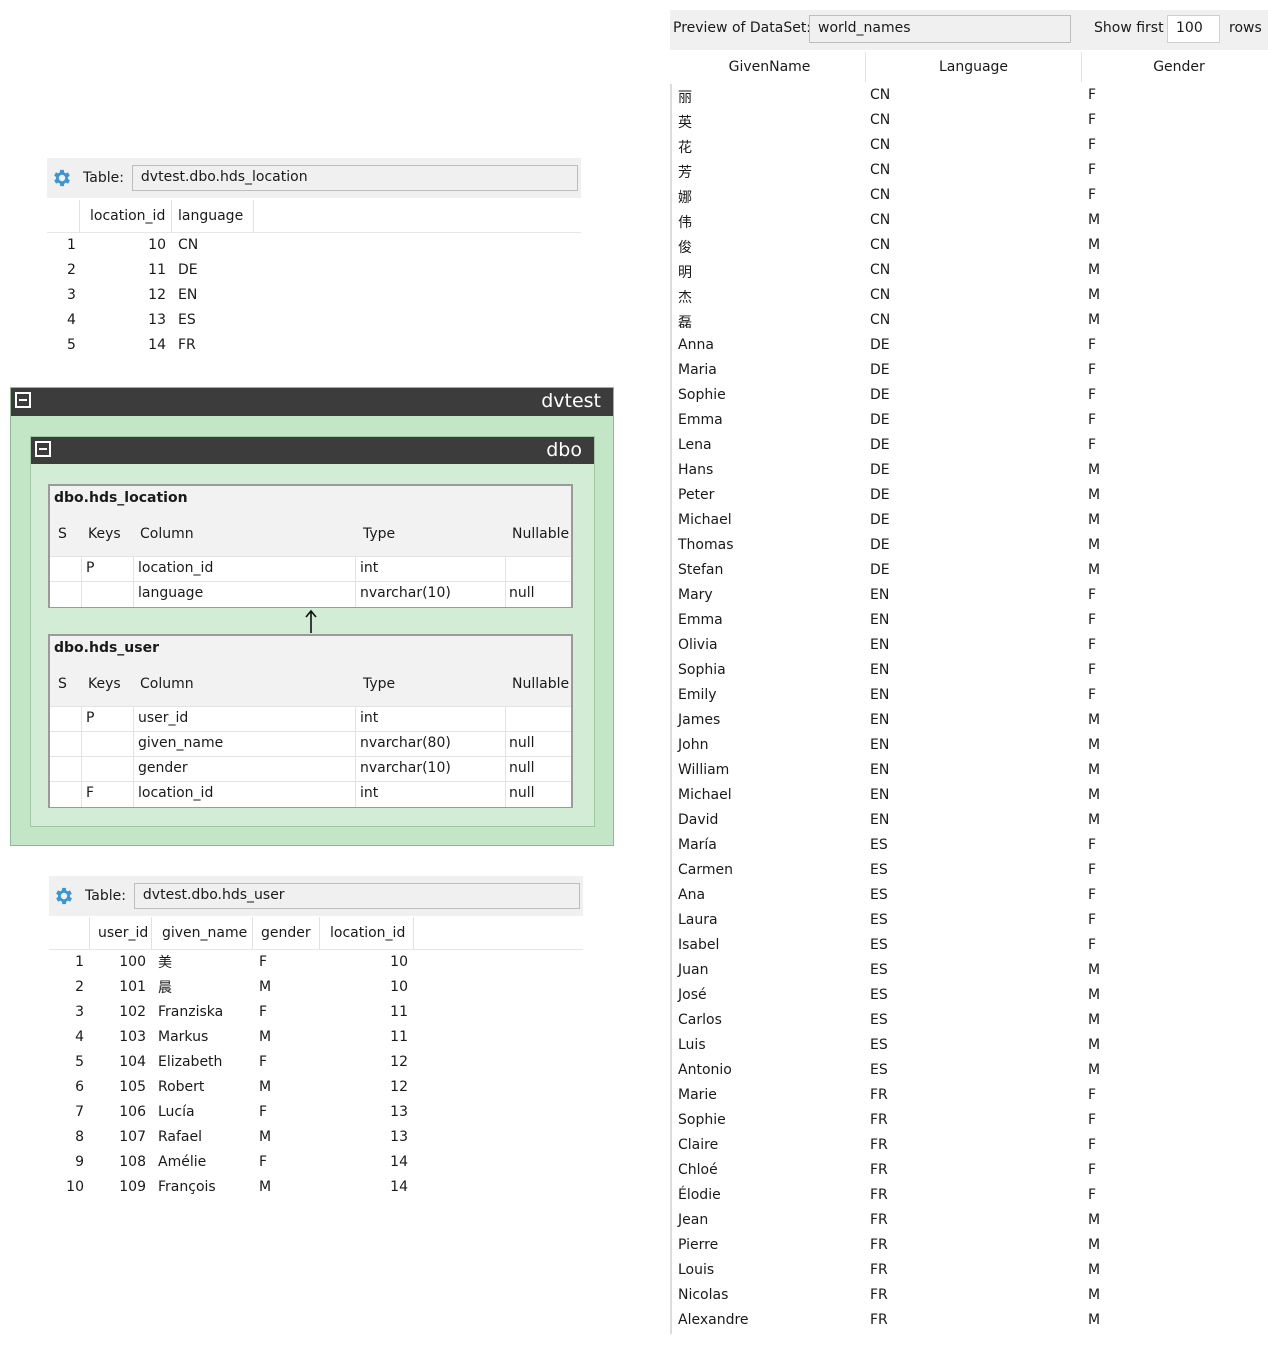 The height and width of the screenshot is (1356, 1268). Describe the element at coordinates (699, 720) in the screenshot. I see `cell-givenname: James` at that location.